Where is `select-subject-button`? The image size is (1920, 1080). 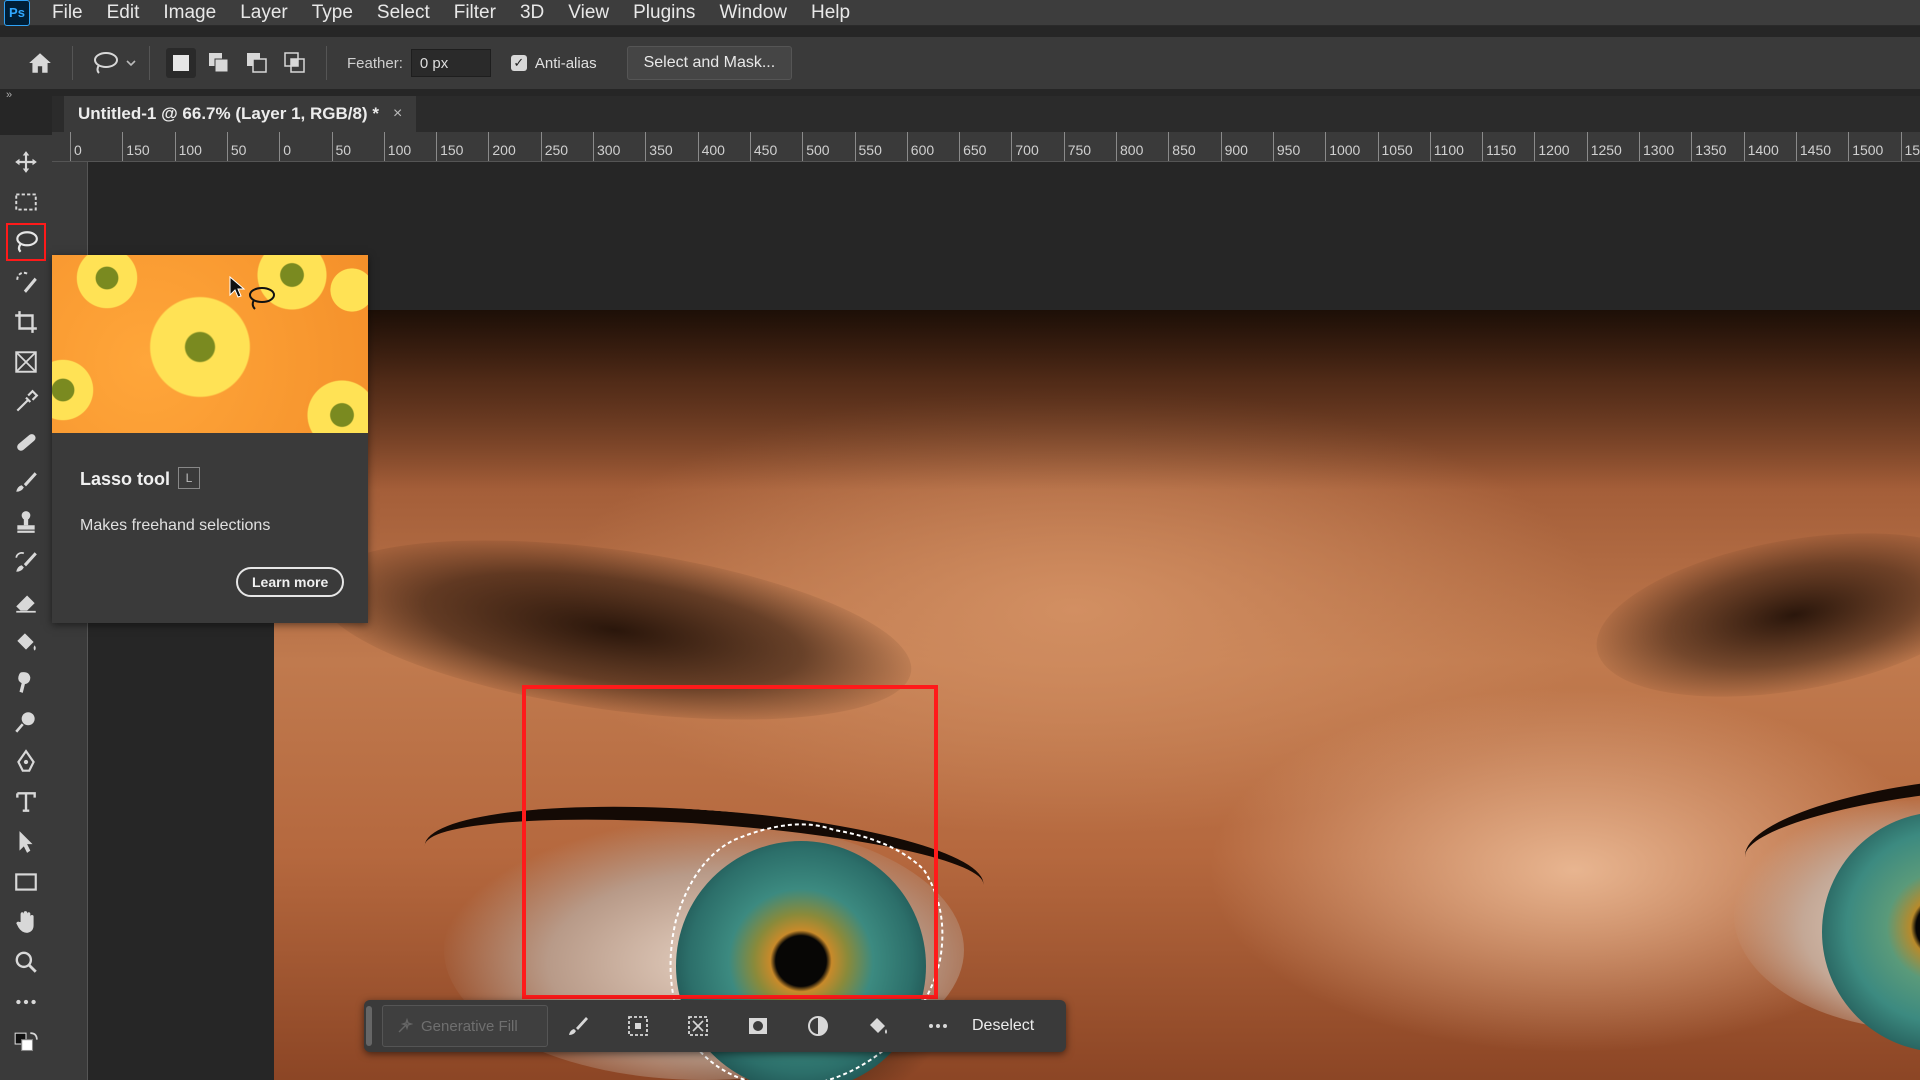
select-subject-button is located at coordinates (638, 1026).